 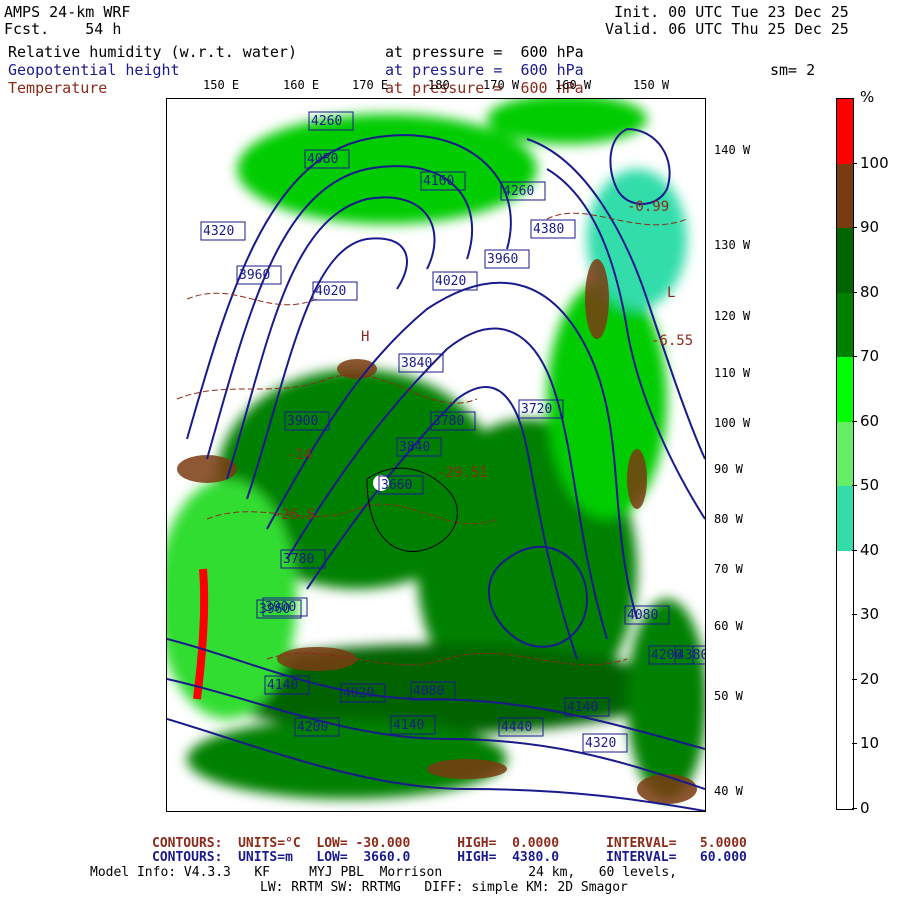 What do you see at coordinates (728, 519) in the screenshot?
I see `latitude-label: 80 W` at bounding box center [728, 519].